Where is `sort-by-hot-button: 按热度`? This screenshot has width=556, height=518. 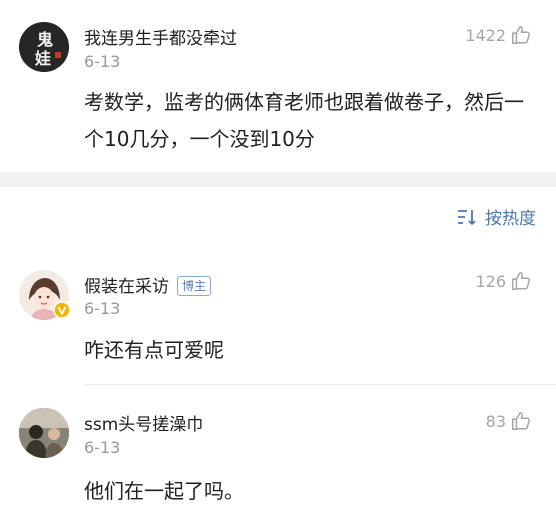
sort-by-hot-button: 按热度 is located at coordinates (496, 216).